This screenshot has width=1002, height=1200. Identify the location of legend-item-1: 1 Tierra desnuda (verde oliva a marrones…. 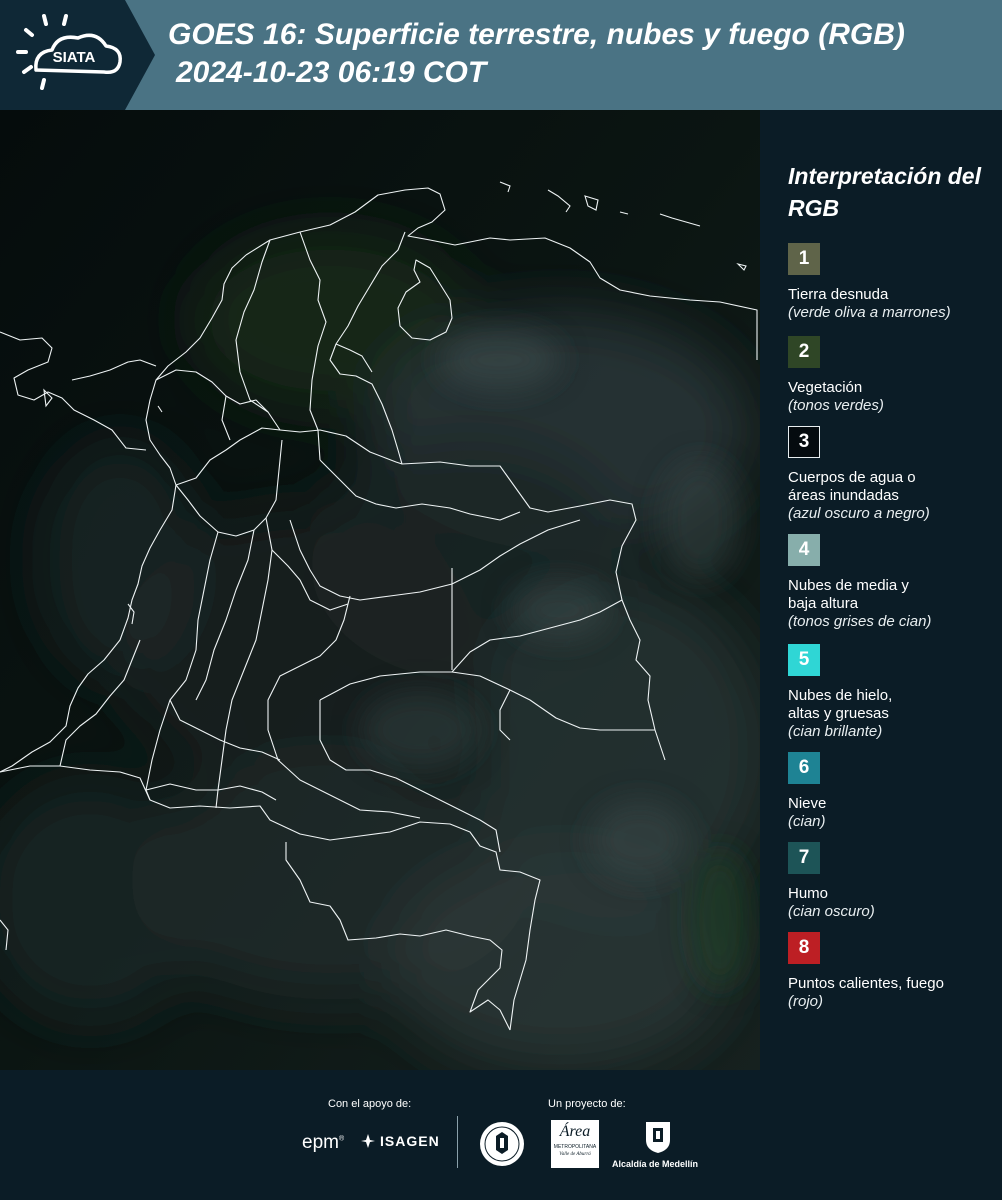
(893, 282).